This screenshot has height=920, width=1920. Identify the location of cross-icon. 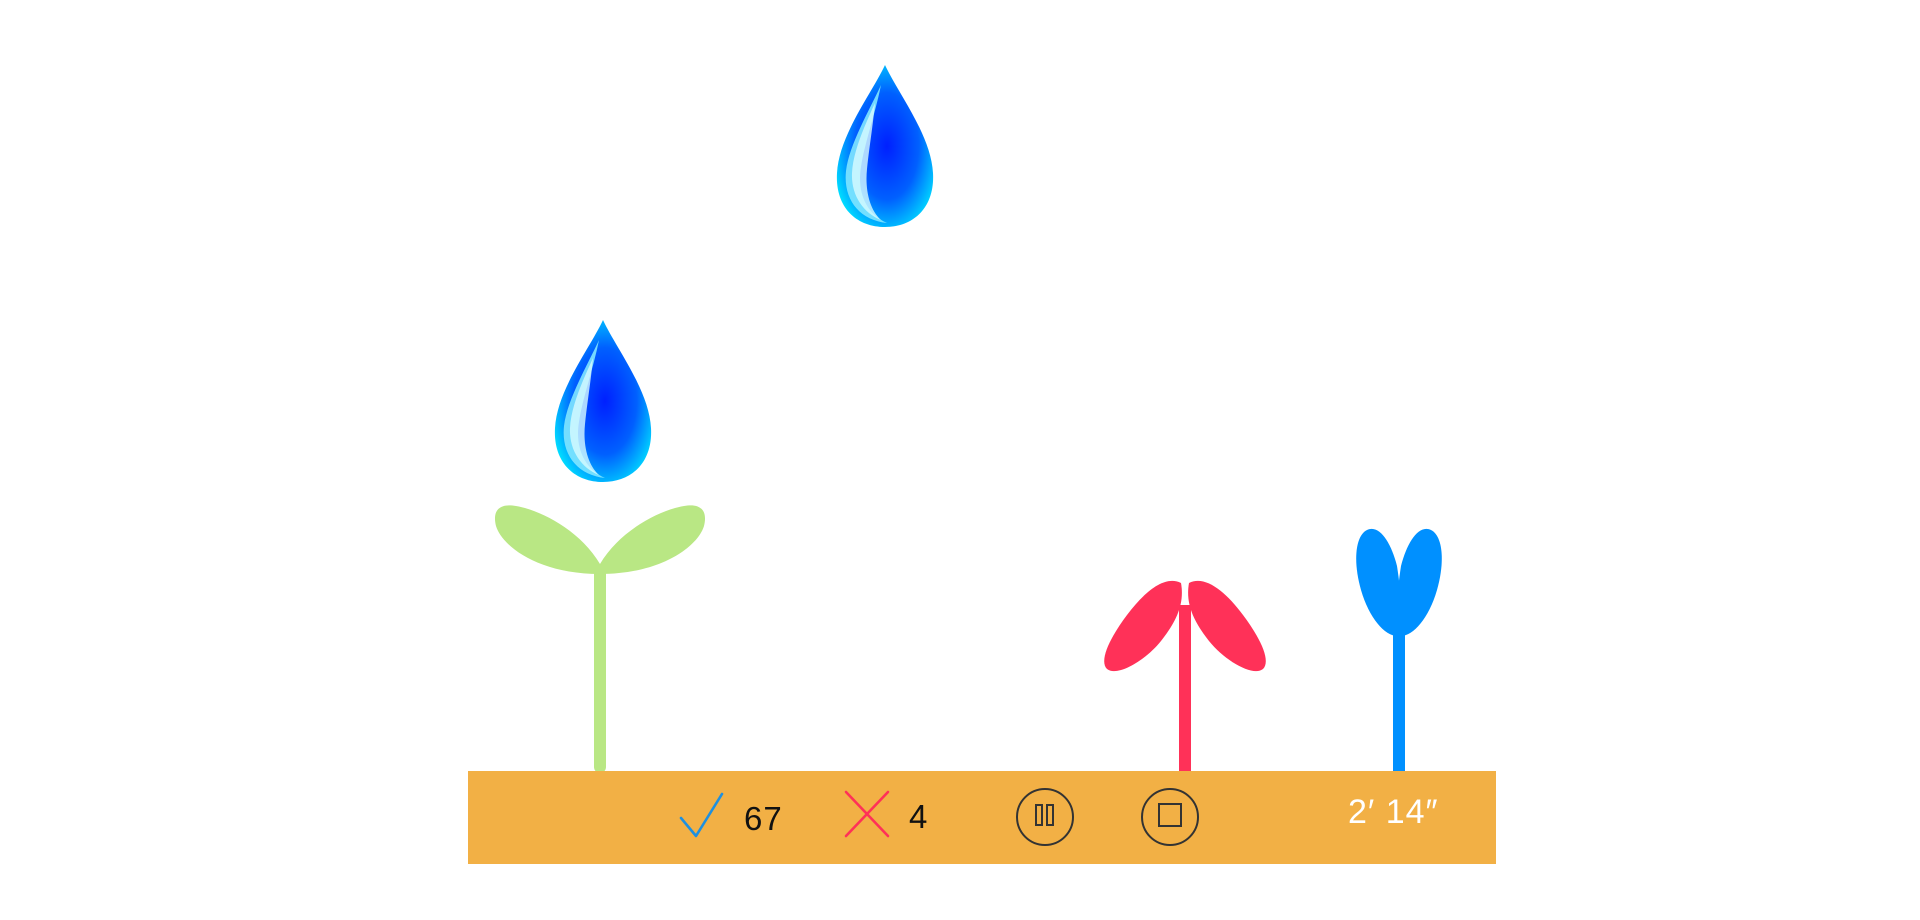
(867, 816).